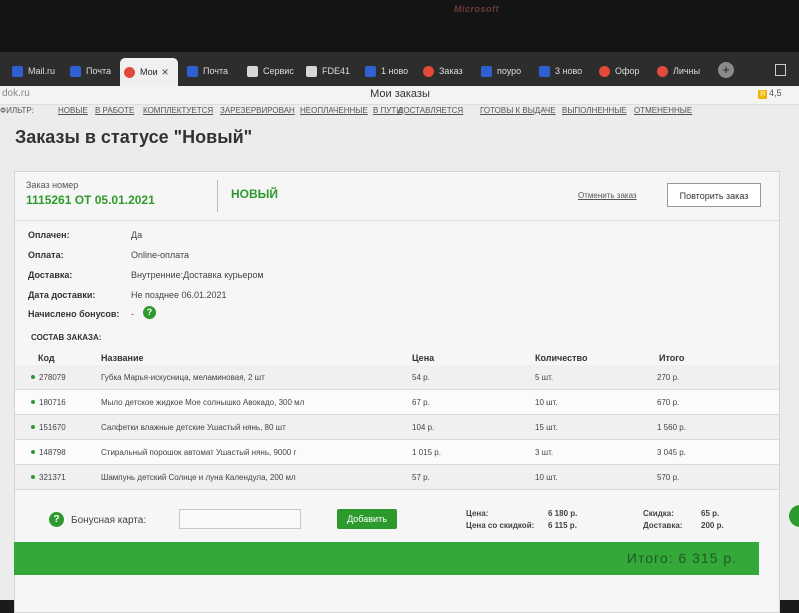  What do you see at coordinates (663, 525) in the screenshot?
I see `delivery-cost-label: Доставка:` at bounding box center [663, 525].